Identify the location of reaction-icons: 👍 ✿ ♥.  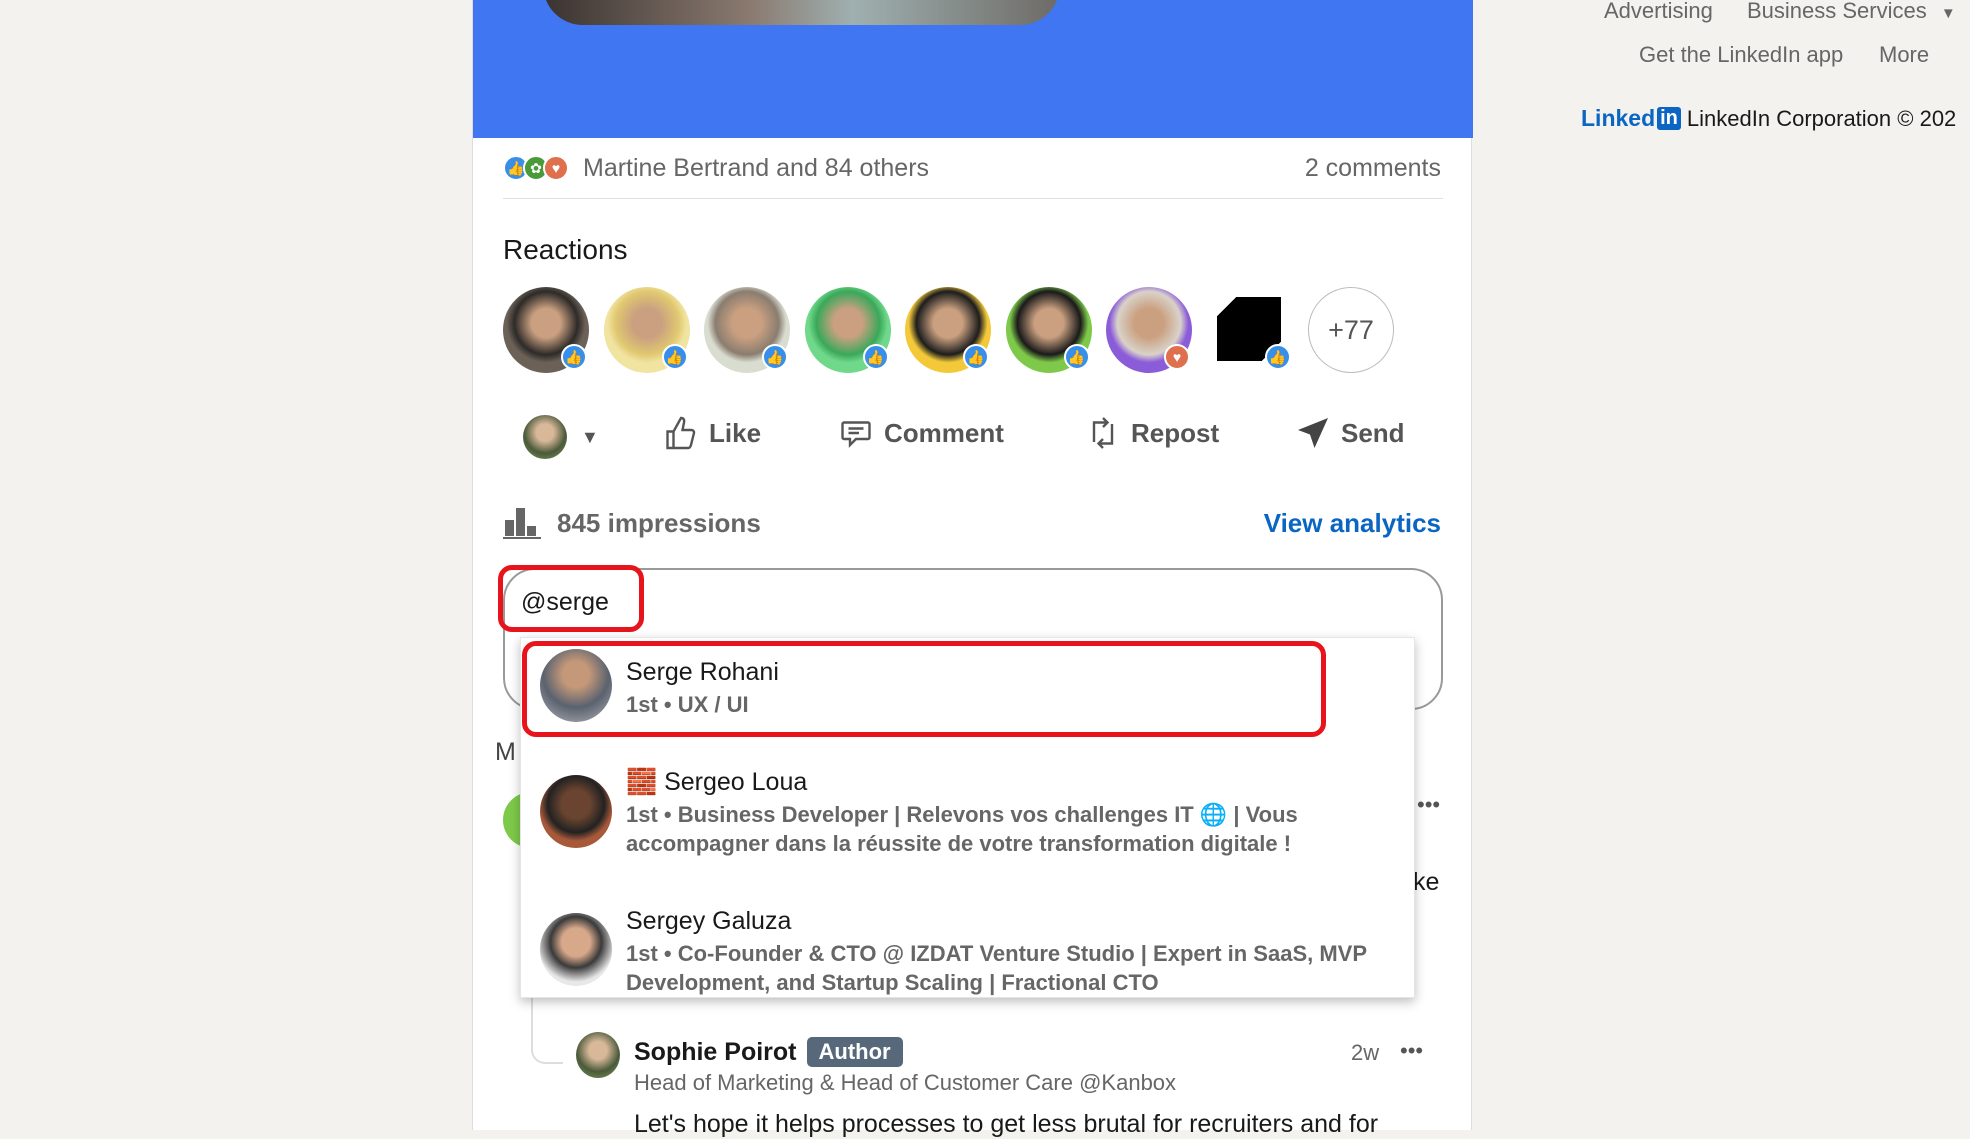
(538, 169).